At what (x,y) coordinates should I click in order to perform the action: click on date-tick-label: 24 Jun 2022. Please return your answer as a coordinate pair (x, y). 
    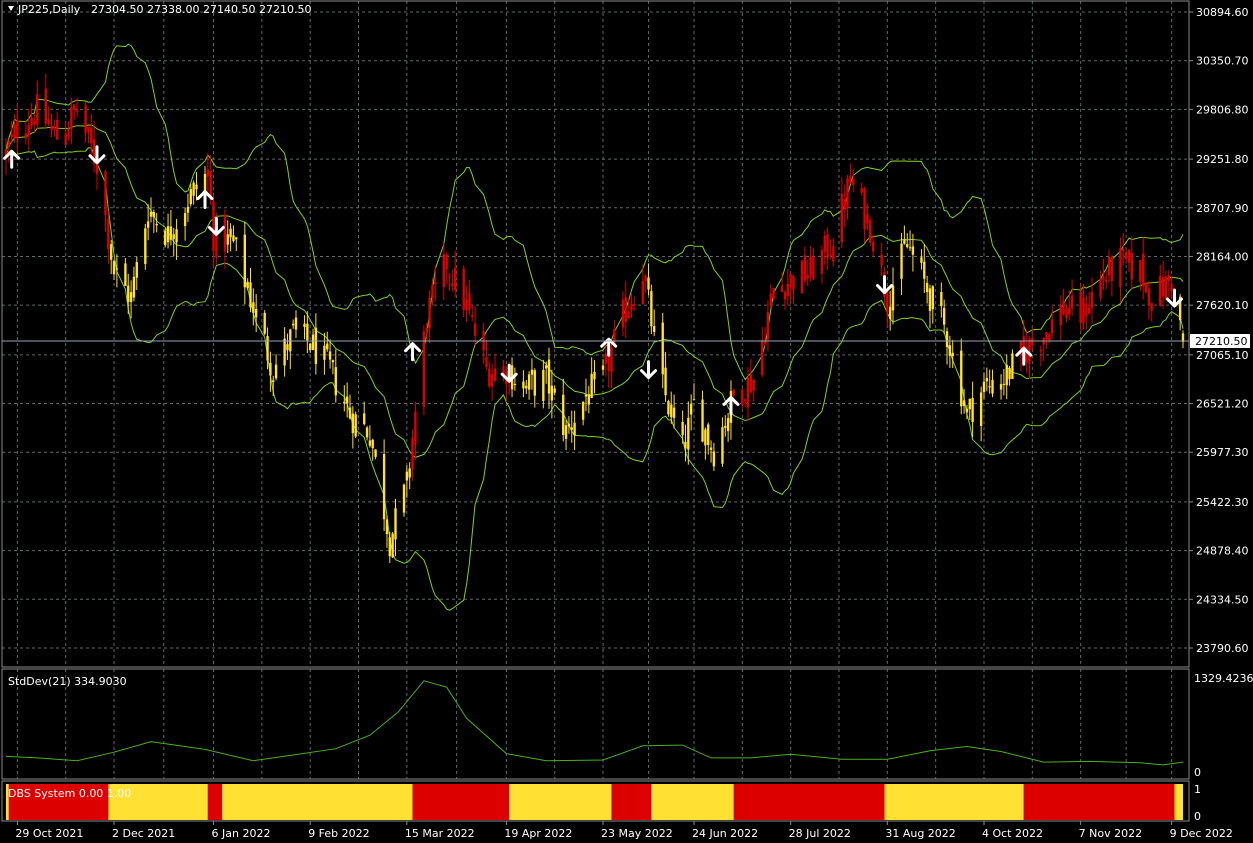
    Looking at the image, I should click on (725, 833).